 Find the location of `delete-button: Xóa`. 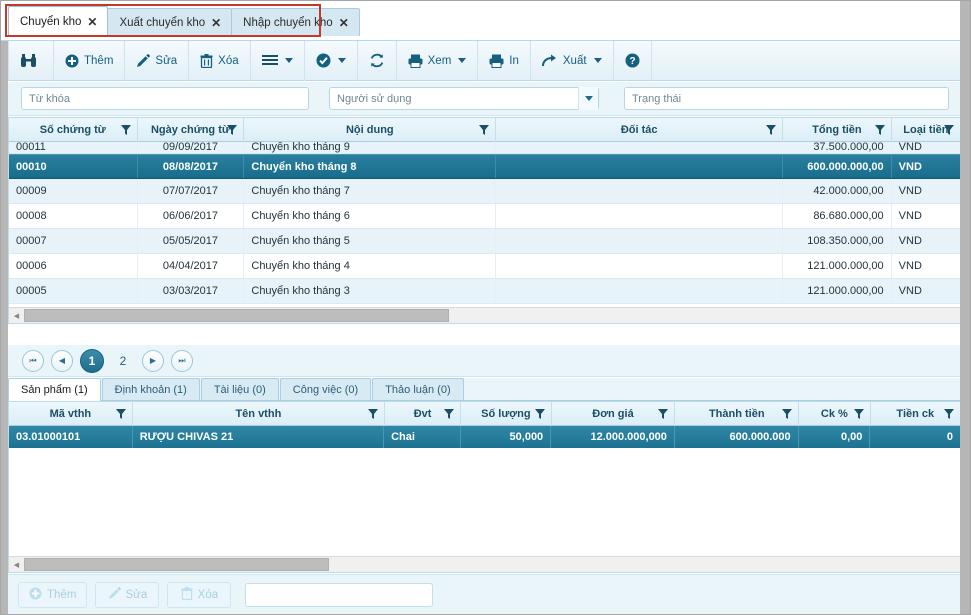

delete-button: Xóa is located at coordinates (220, 60).